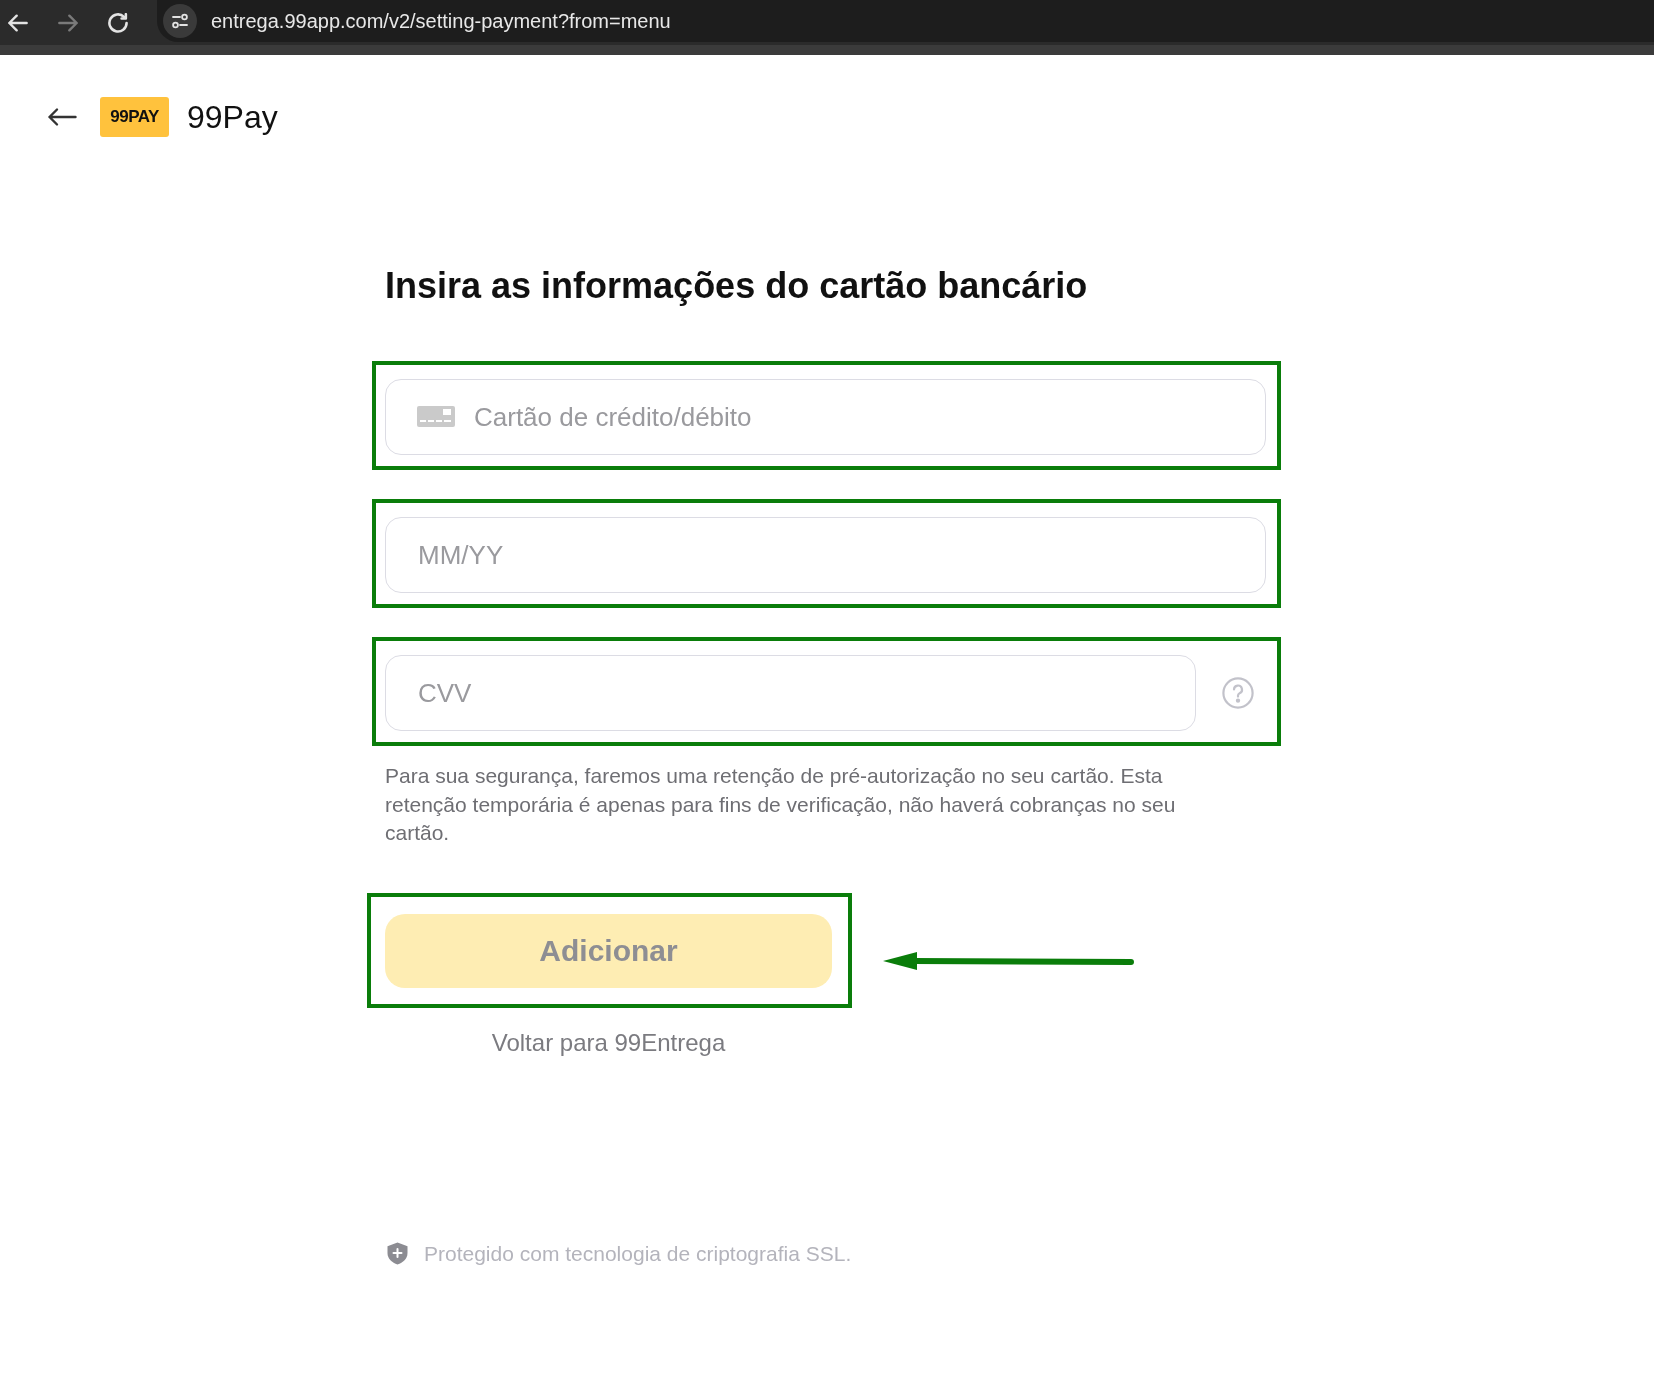 This screenshot has width=1654, height=1382. Describe the element at coordinates (436, 416) in the screenshot. I see `card-icon` at that location.